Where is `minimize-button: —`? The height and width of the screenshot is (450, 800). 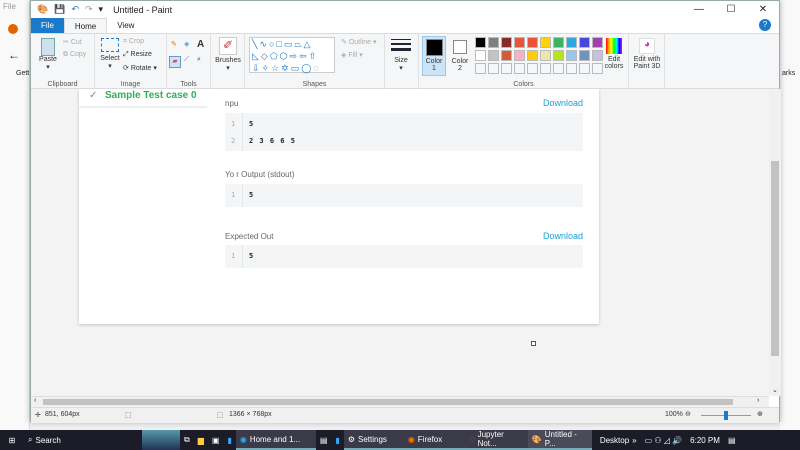 minimize-button: — is located at coordinates (699, 9).